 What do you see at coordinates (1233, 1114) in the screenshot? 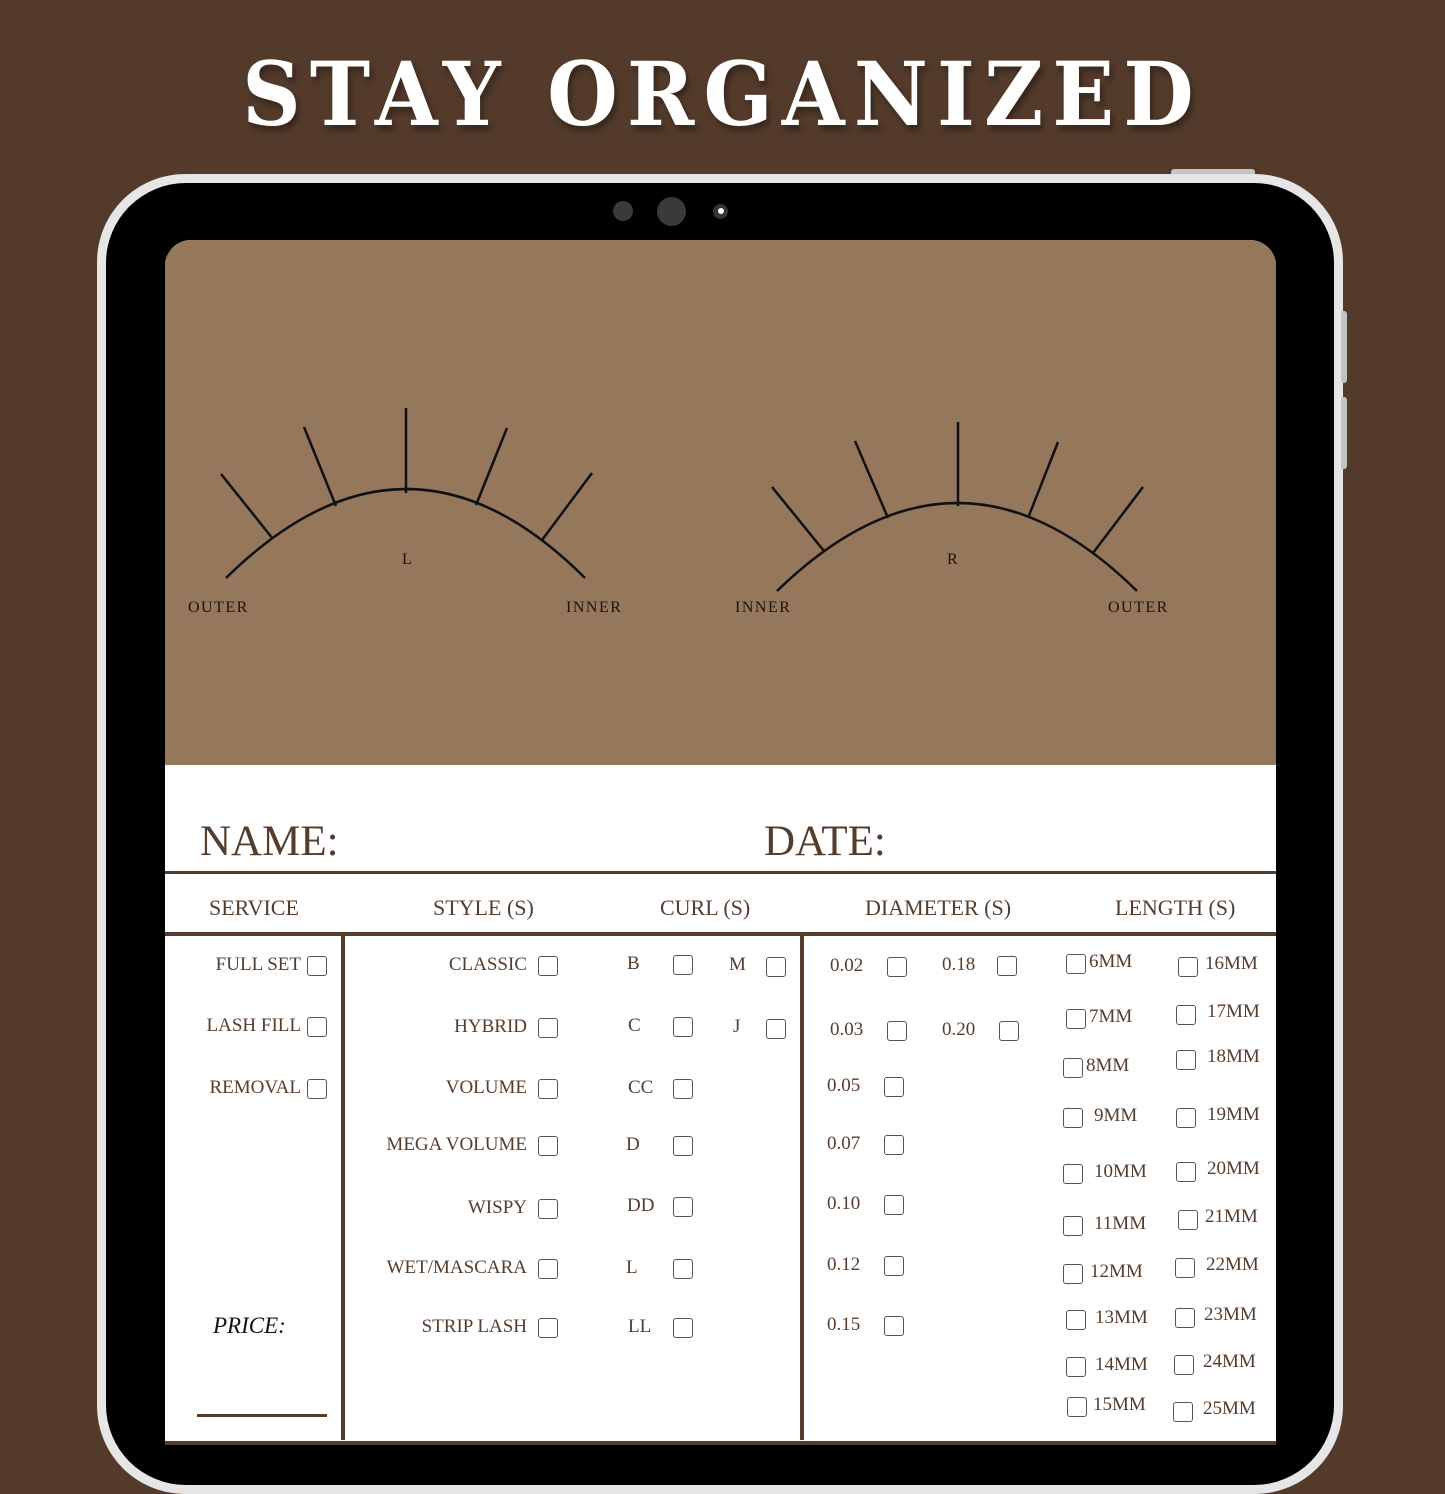
I see `length_options_col2-option-label: 19MM` at bounding box center [1233, 1114].